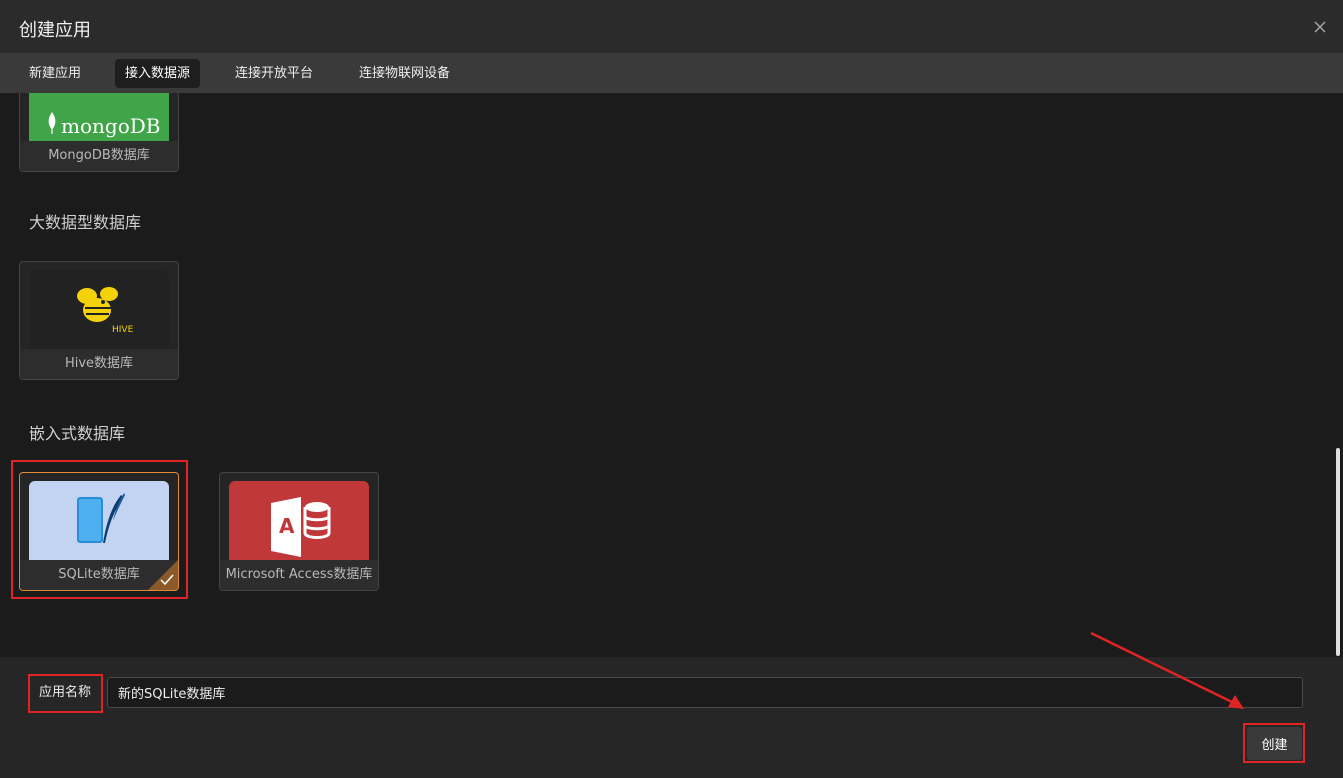  I want to click on create-button: 创建, so click(1274, 743).